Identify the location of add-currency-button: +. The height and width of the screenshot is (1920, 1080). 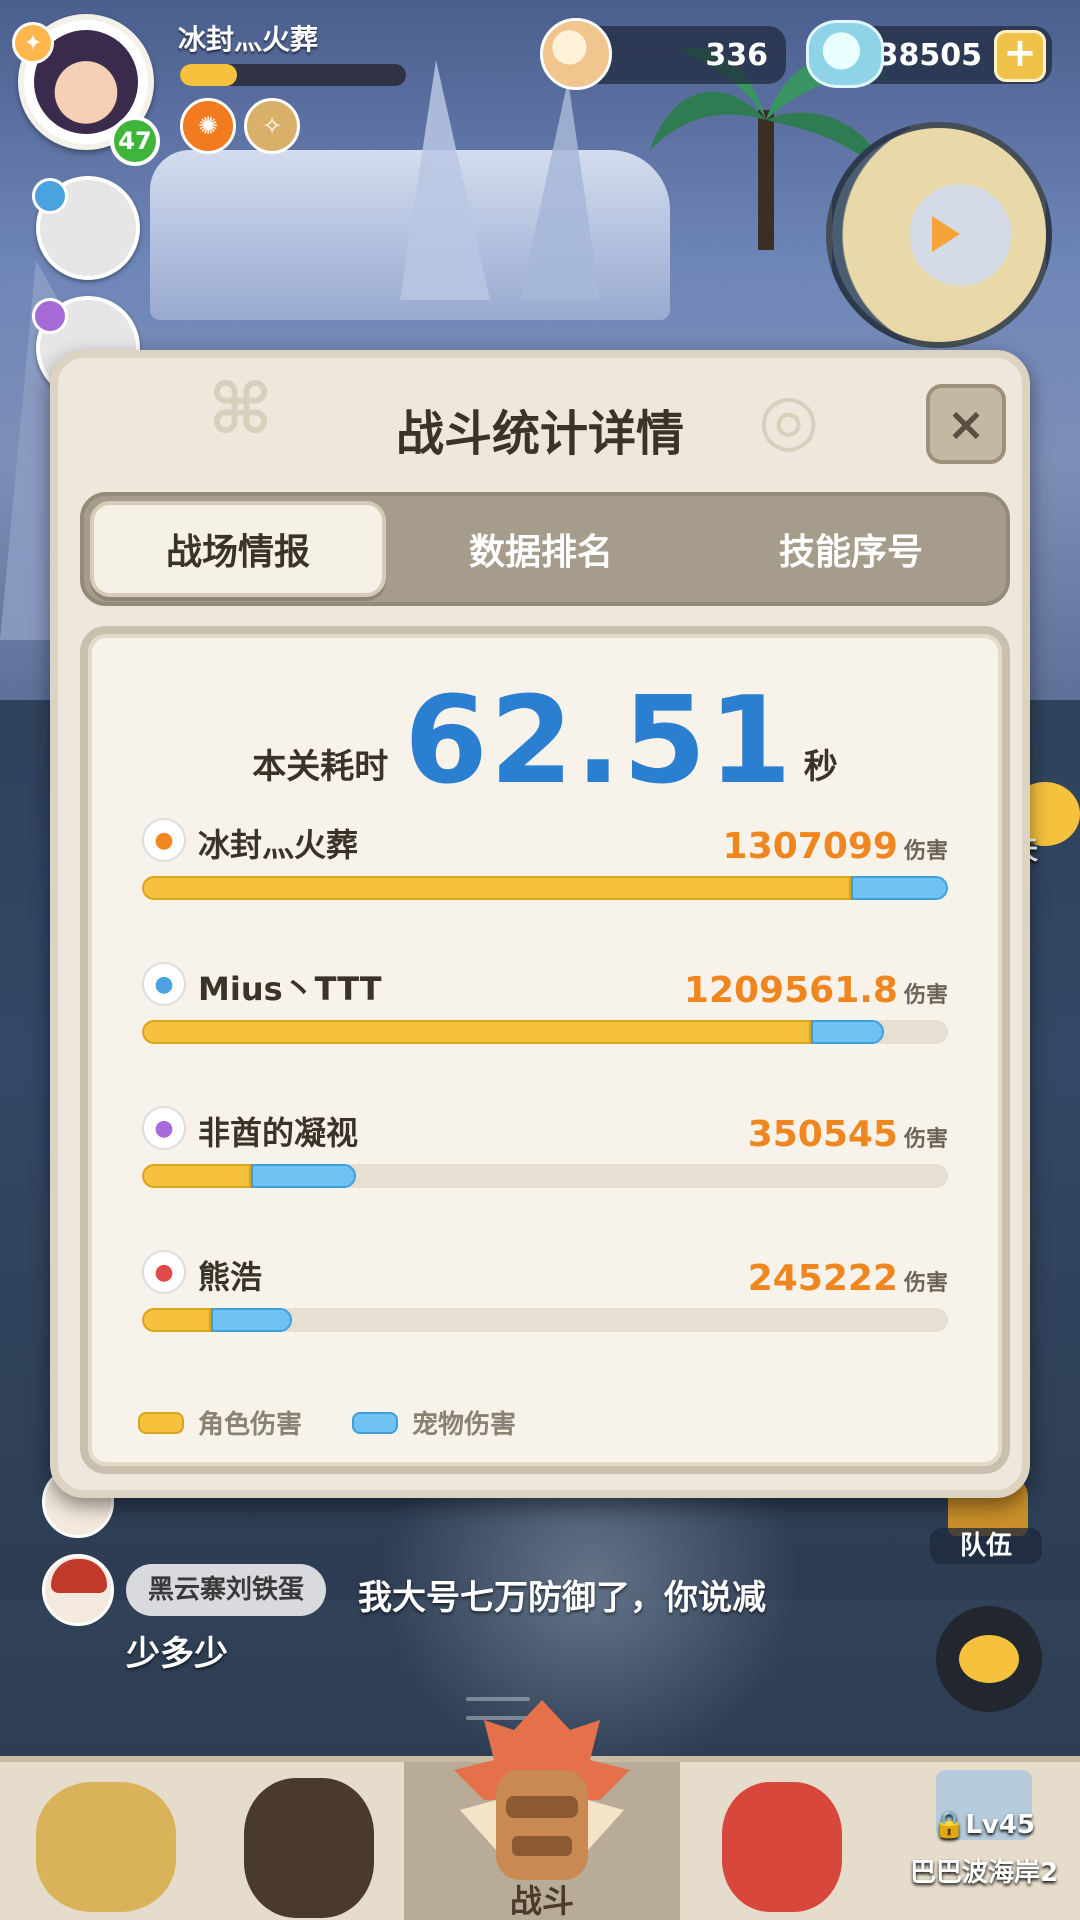
(1020, 56).